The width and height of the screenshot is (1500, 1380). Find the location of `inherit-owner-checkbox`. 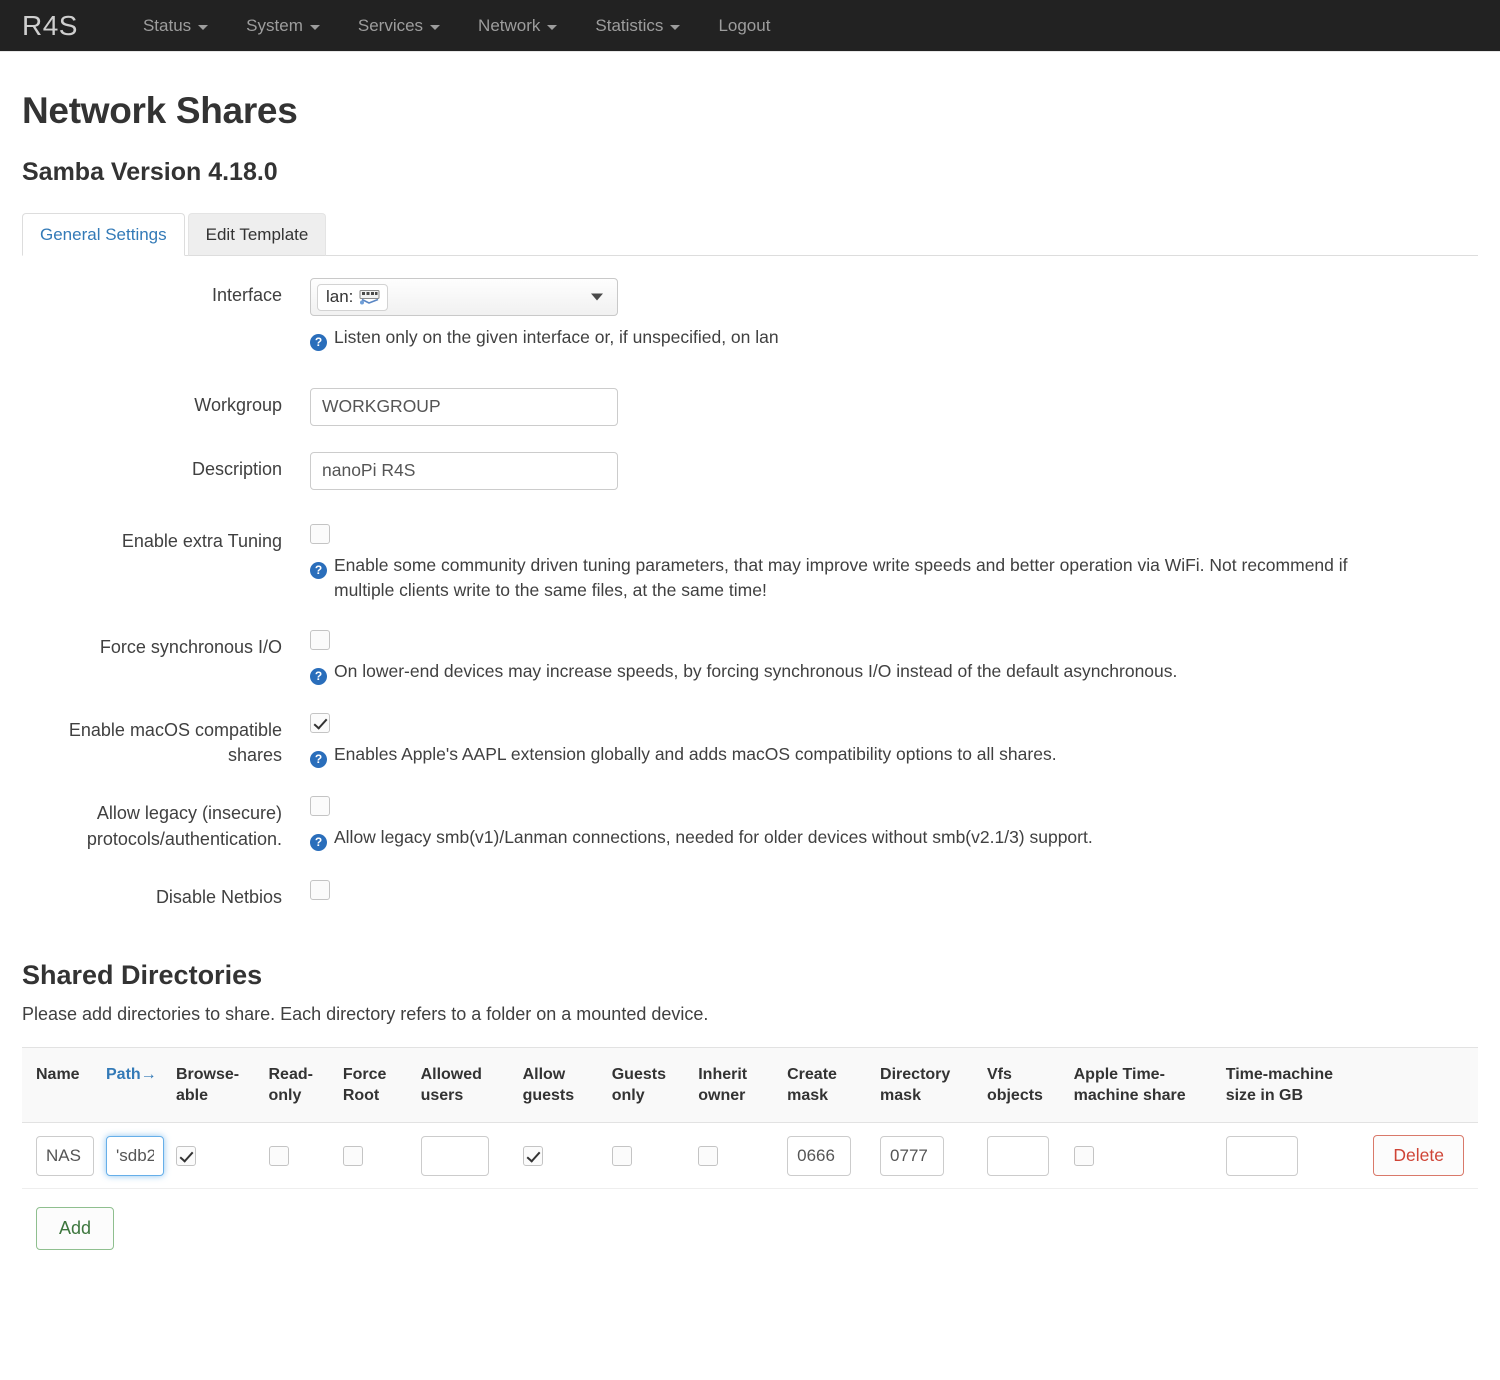

inherit-owner-checkbox is located at coordinates (708, 1155).